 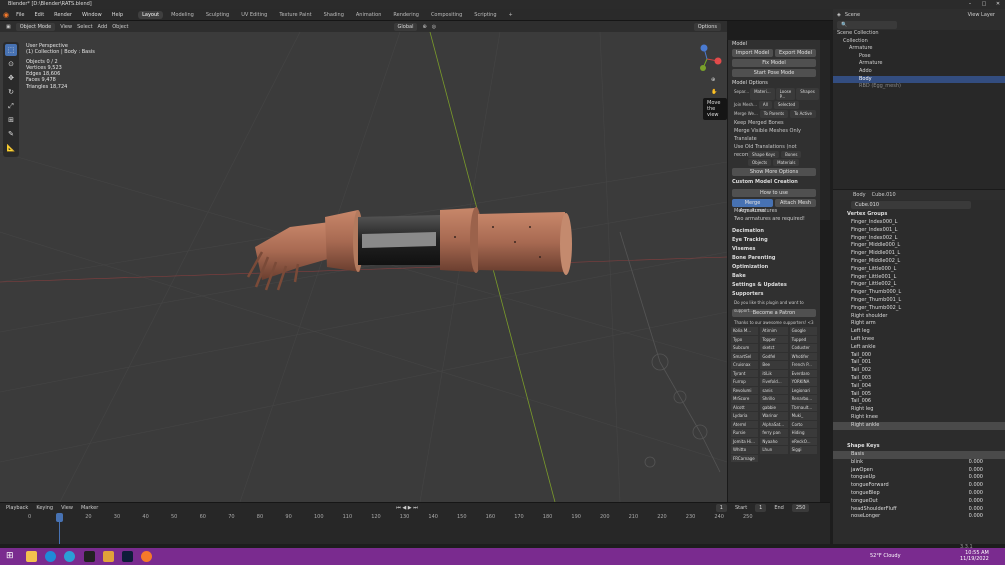 What do you see at coordinates (974, 556) in the screenshot?
I see `clock: 10:55 AM 11/19/2022` at bounding box center [974, 556].